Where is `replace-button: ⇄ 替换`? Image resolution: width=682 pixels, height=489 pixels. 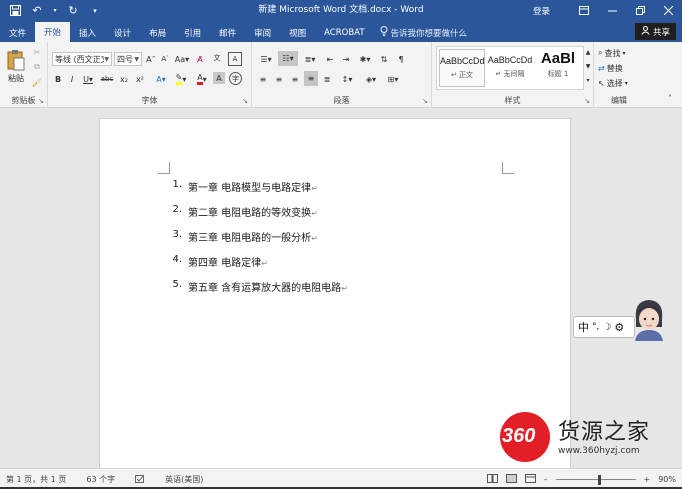 replace-button: ⇄ 替换 is located at coordinates (620, 68).